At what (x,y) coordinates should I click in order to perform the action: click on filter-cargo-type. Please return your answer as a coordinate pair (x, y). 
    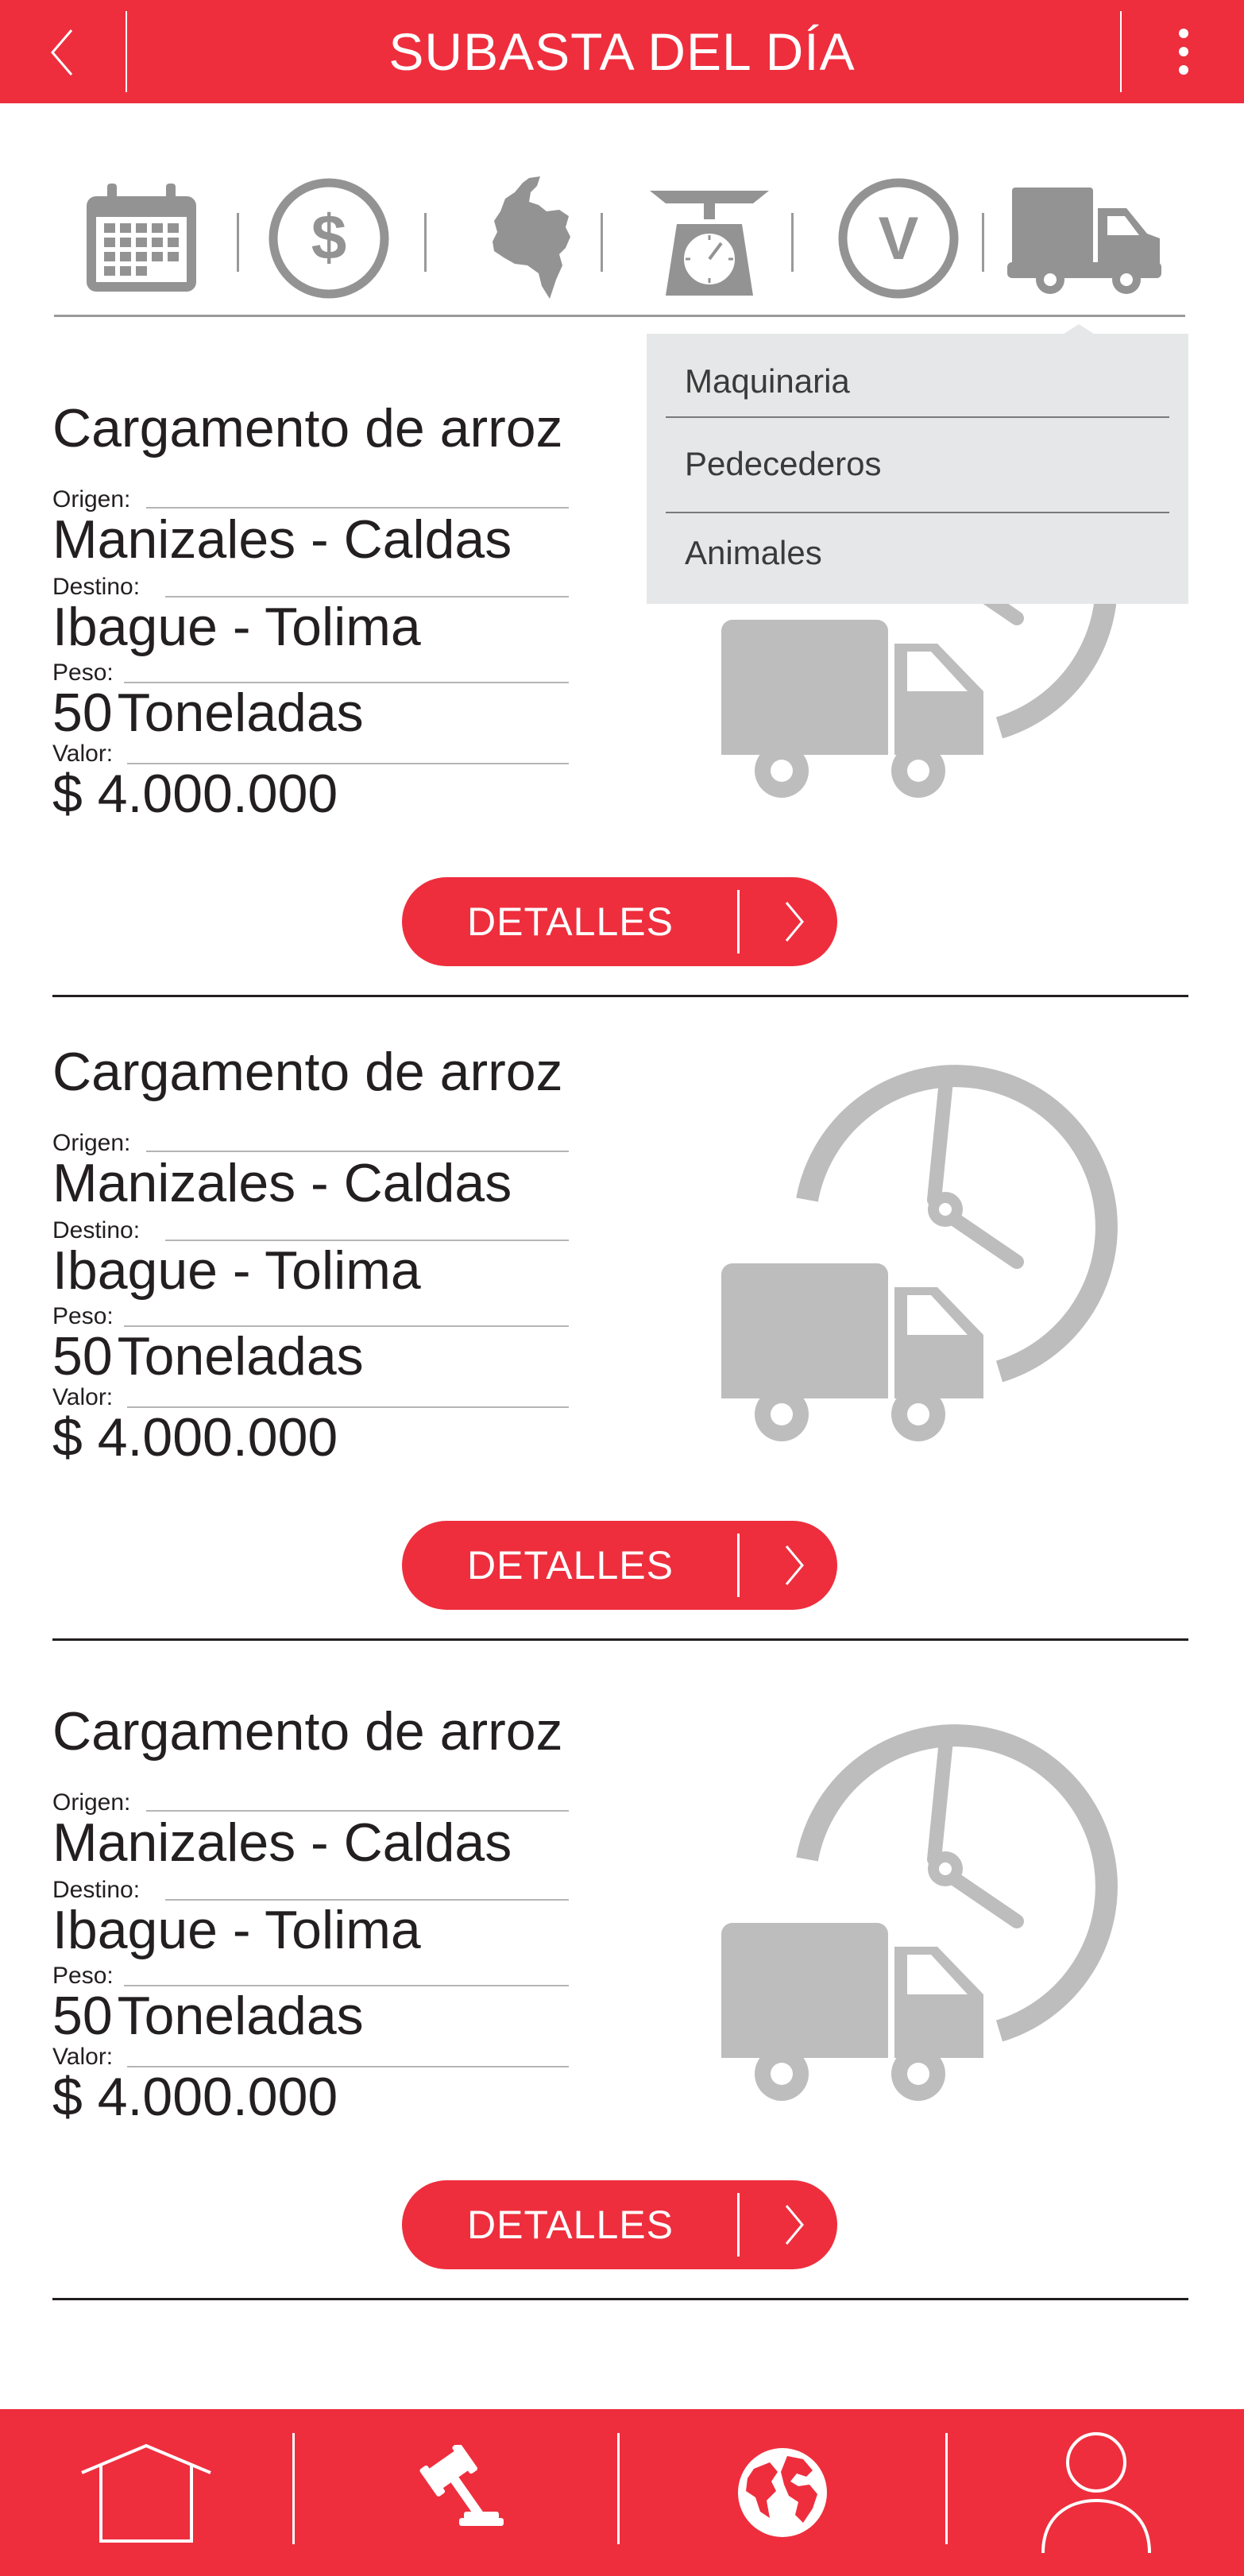
    Looking at the image, I should click on (1086, 238).